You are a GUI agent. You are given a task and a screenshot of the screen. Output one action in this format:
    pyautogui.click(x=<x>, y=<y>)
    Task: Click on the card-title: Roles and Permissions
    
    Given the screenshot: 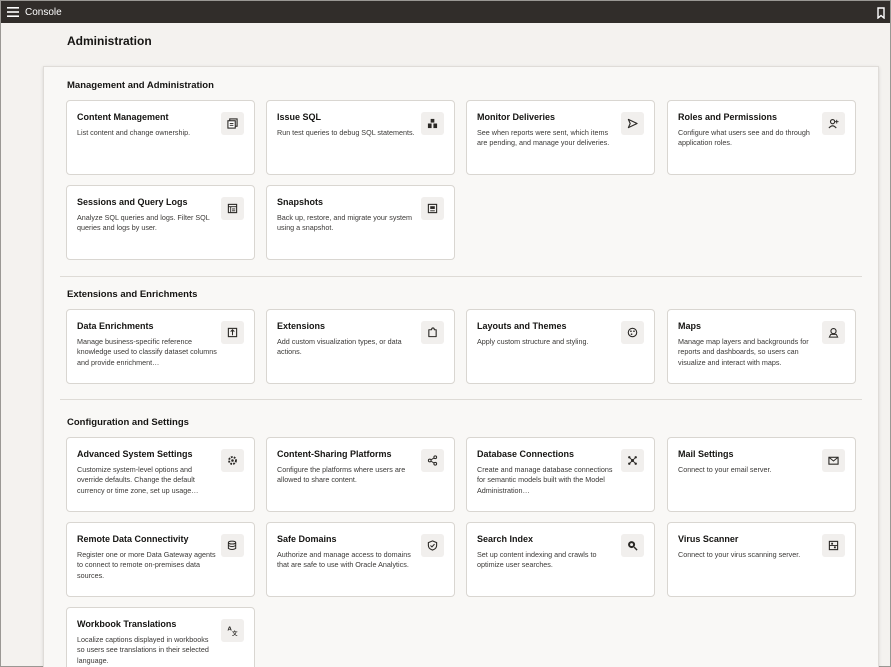 What is the action you would take?
    pyautogui.click(x=728, y=117)
    